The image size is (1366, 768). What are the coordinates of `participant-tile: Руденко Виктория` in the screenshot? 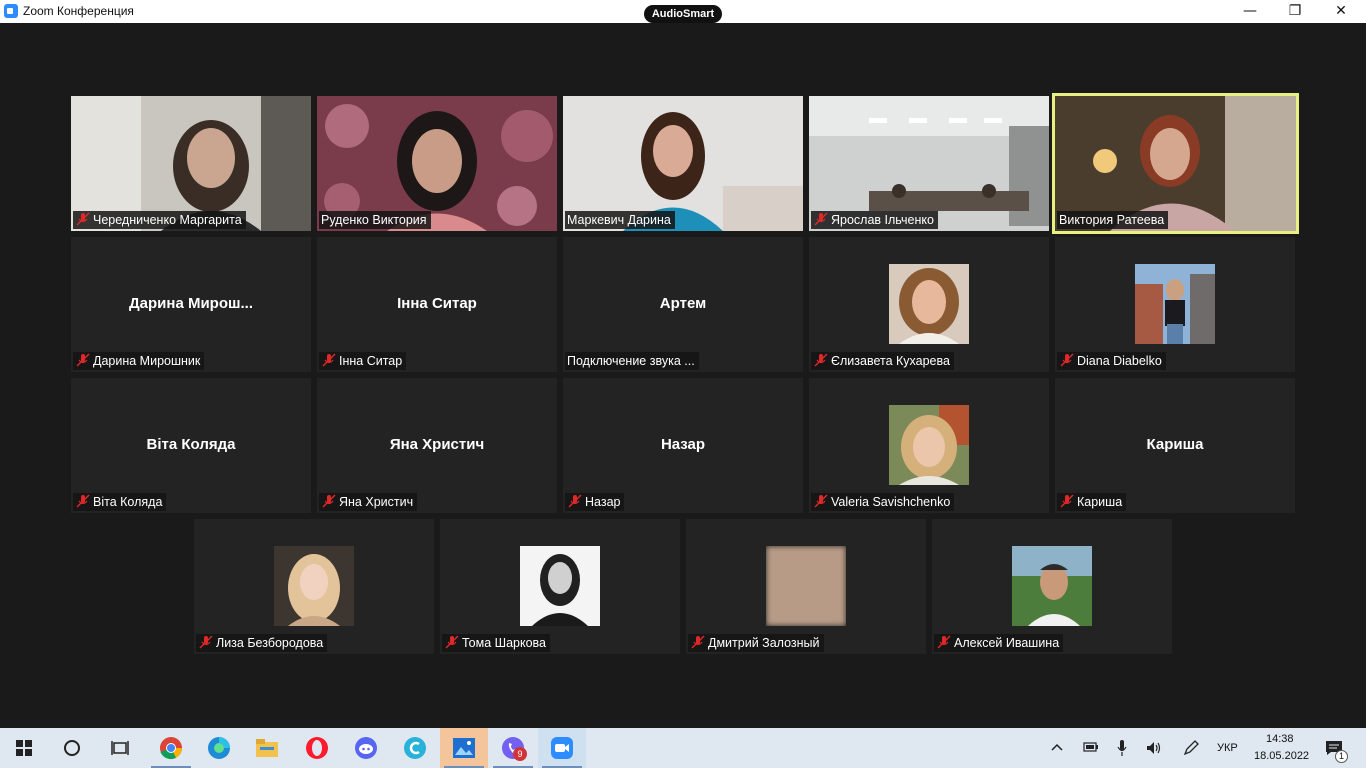 It's located at (437, 163).